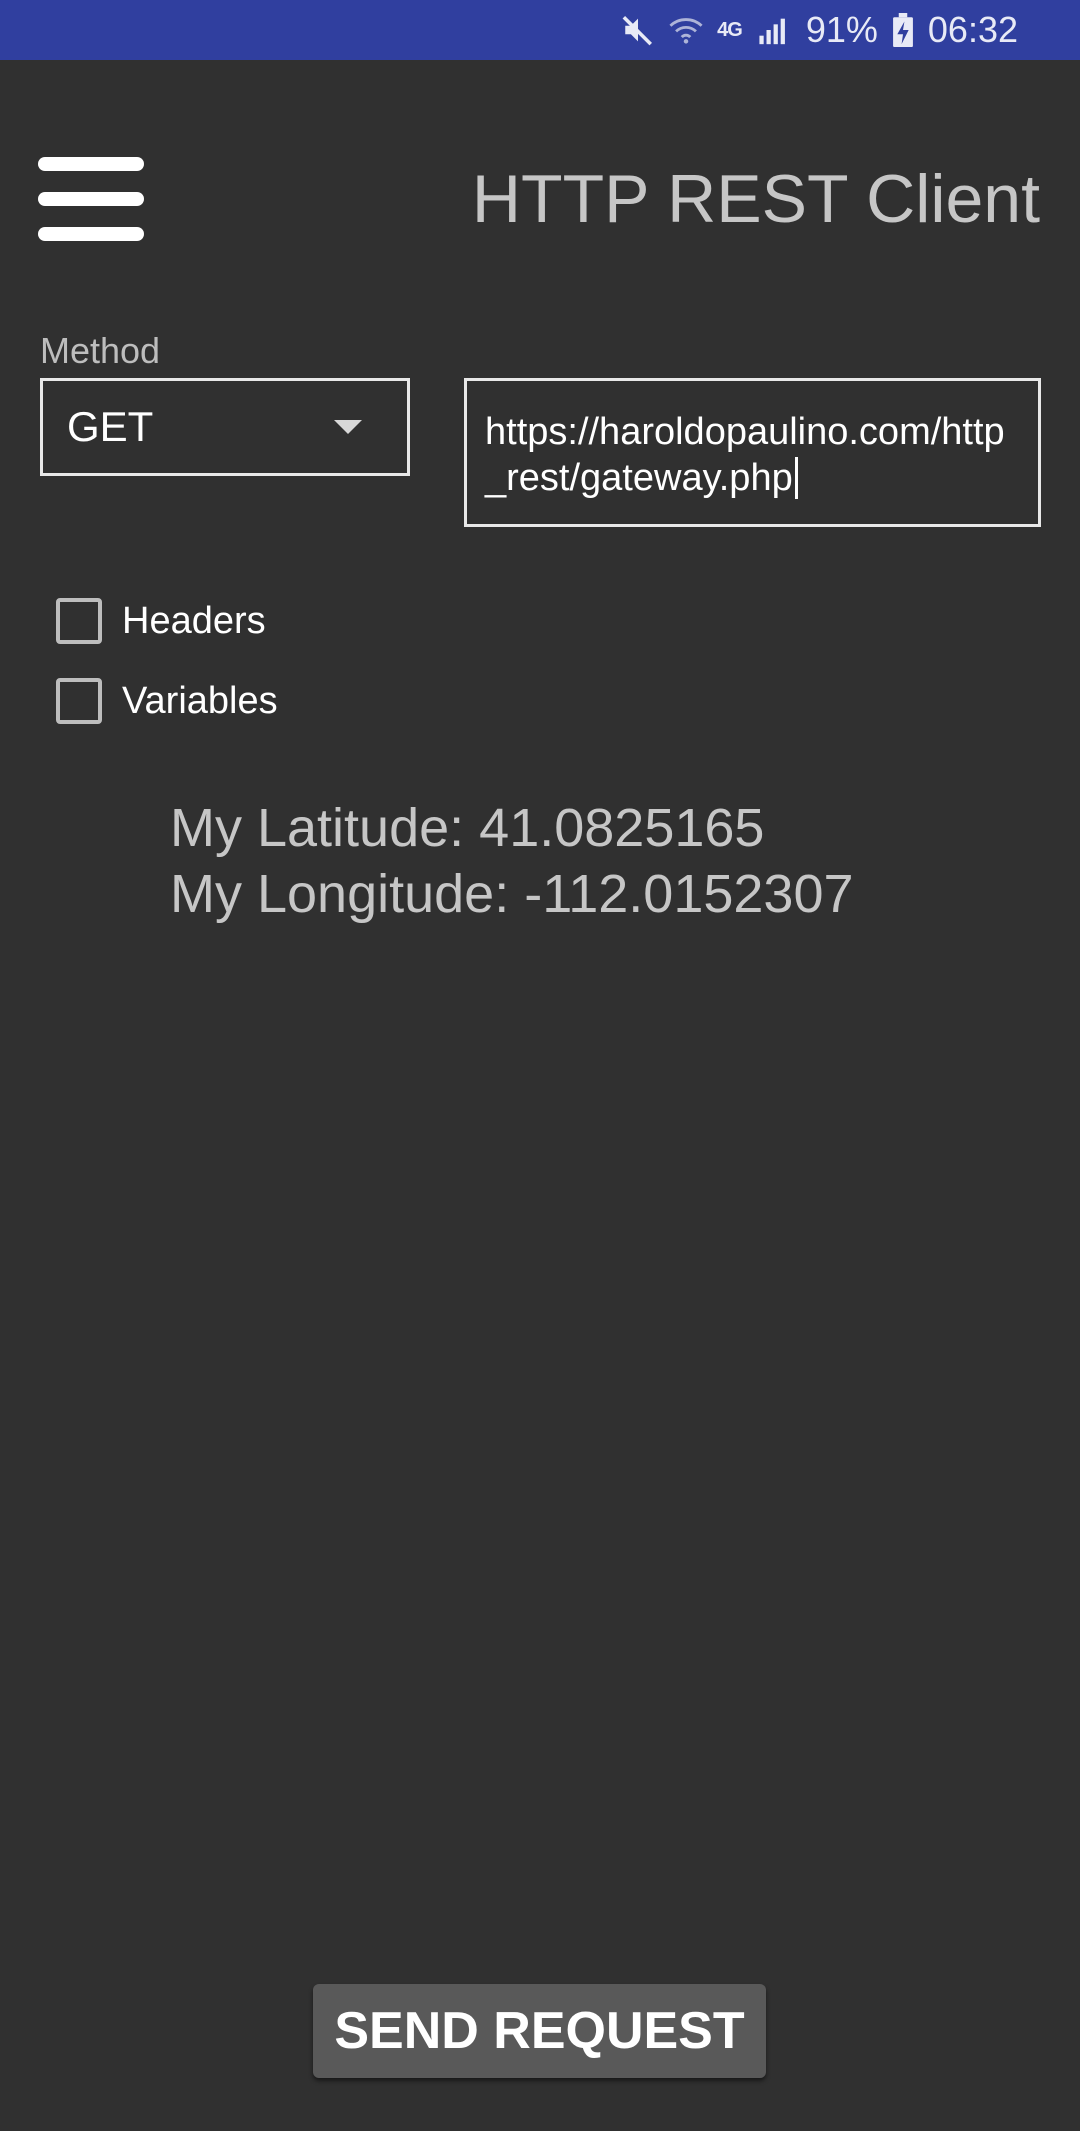 The width and height of the screenshot is (1080, 2131). Describe the element at coordinates (686, 30) in the screenshot. I see `wifi-icon` at that location.